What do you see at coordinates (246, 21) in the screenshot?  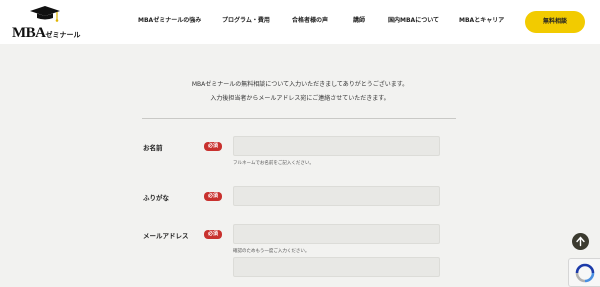 I see `nav-program-fees: プログラム・費用` at bounding box center [246, 21].